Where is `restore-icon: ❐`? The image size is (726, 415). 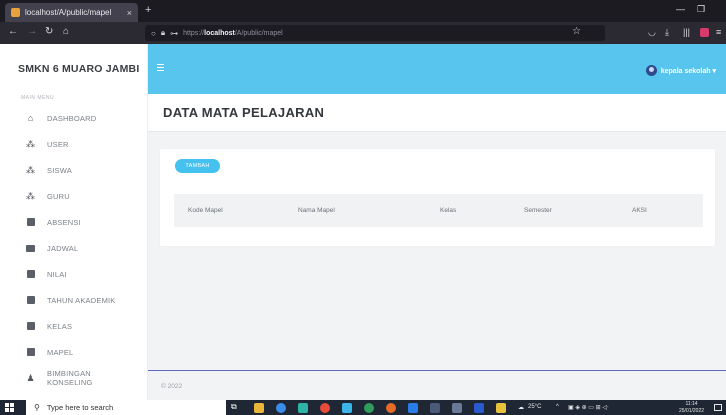 restore-icon: ❐ is located at coordinates (701, 9).